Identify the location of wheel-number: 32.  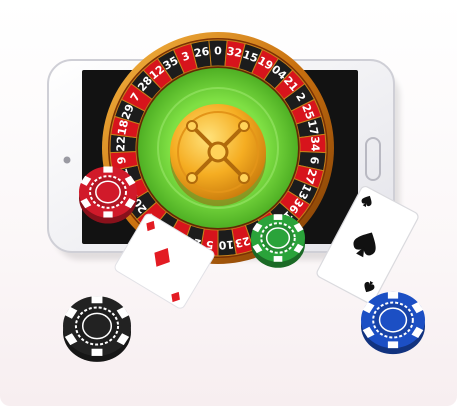
(234, 52).